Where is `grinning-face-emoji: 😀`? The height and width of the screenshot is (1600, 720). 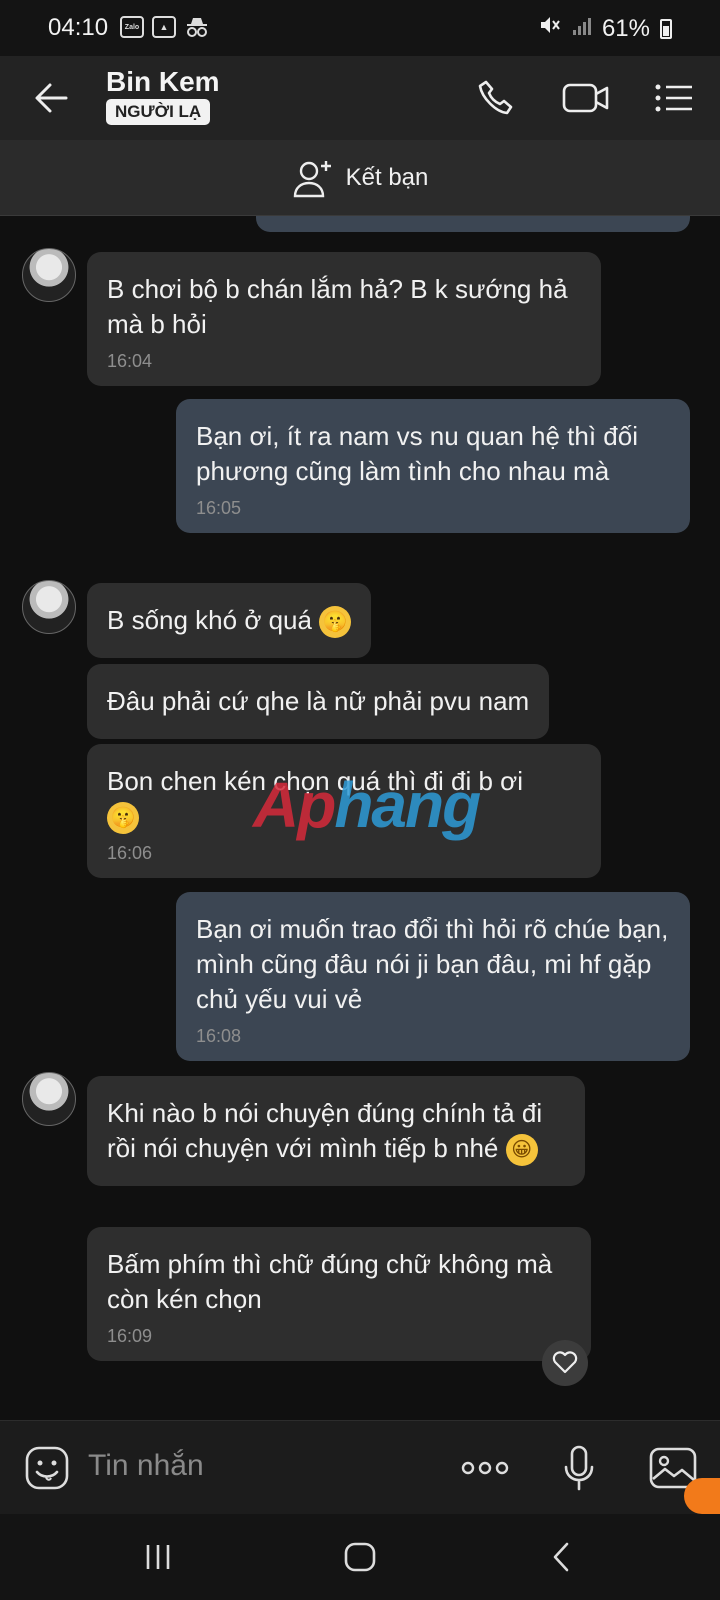 grinning-face-emoji: 😀 is located at coordinates (521, 1150).